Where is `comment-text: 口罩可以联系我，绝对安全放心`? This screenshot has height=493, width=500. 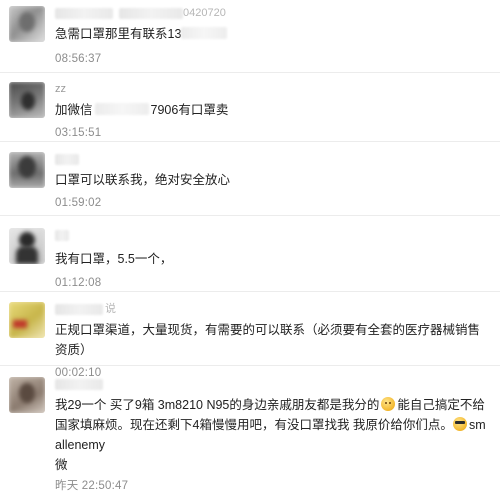
comment-text: 口罩可以联系我，绝对安全放心 is located at coordinates (143, 180).